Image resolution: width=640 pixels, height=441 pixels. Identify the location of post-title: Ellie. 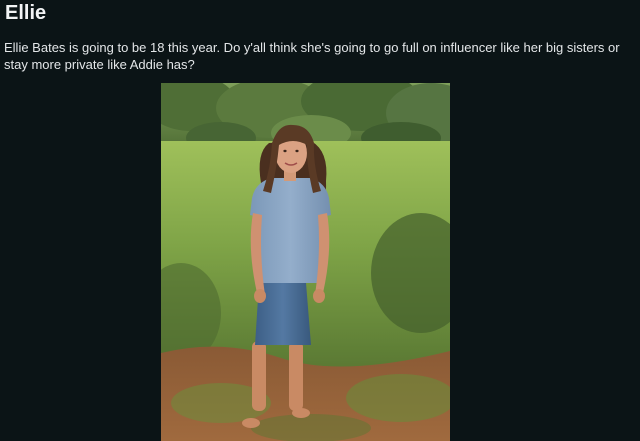
(25, 13).